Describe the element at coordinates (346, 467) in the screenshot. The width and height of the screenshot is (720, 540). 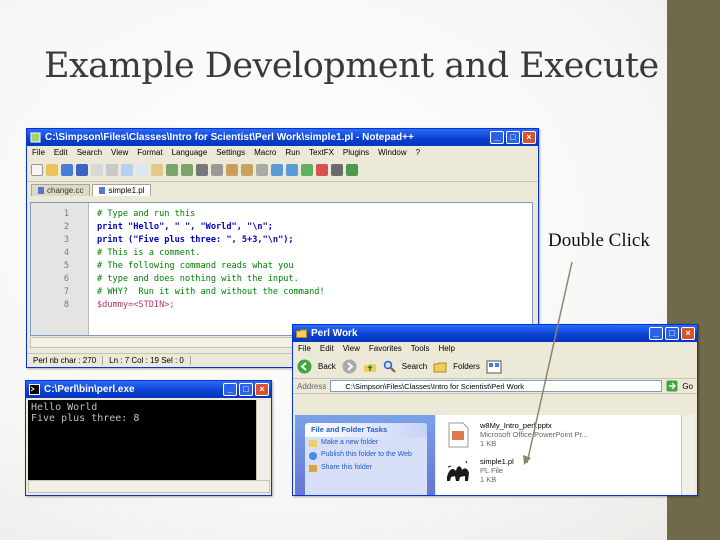
I see `task-label: Share this folder` at that location.